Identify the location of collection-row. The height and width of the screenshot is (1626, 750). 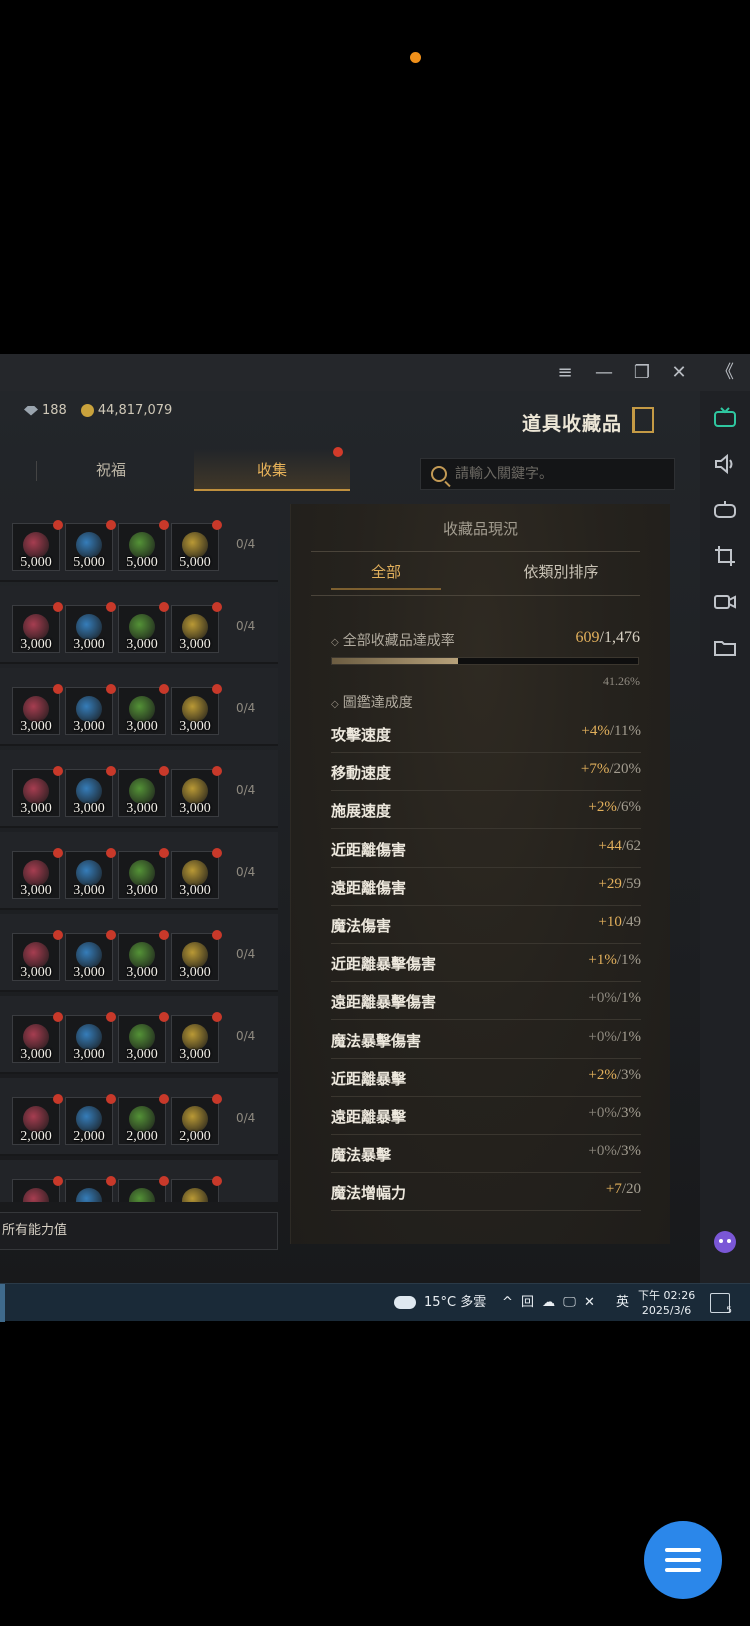
(139, 1181).